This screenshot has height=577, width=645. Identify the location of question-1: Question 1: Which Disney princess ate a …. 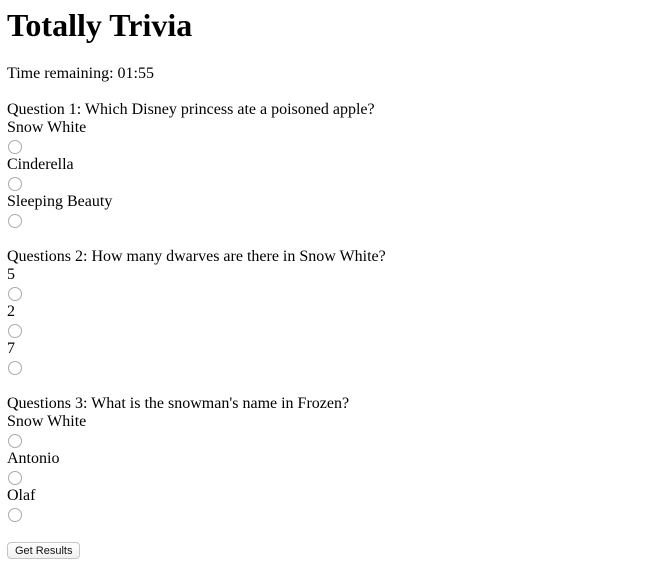
(196, 165).